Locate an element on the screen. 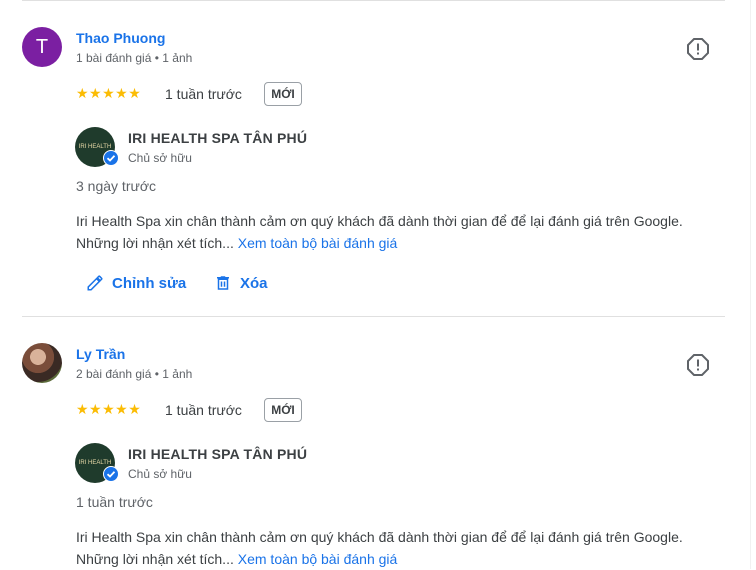 The height and width of the screenshot is (570, 756). delete-button: Xóa is located at coordinates (241, 283).